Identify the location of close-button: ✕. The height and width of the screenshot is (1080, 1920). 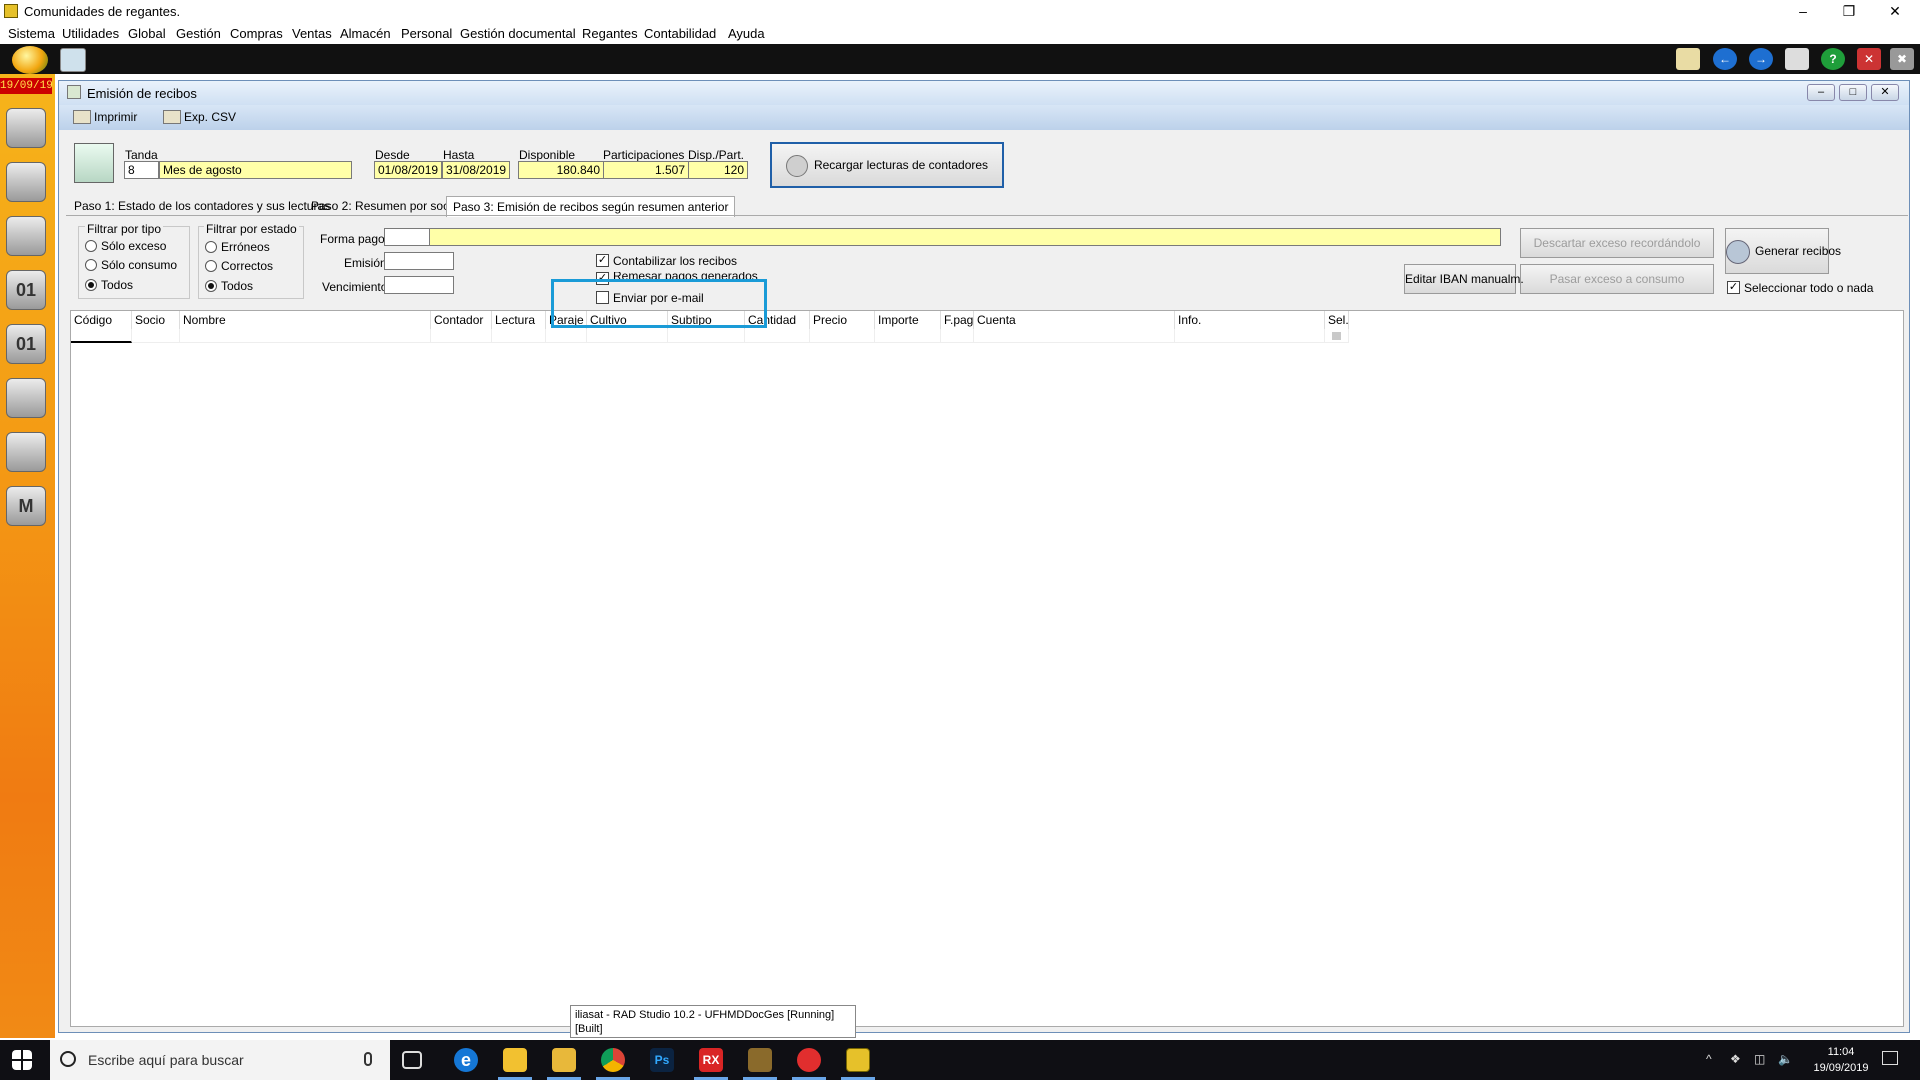
(1895, 11).